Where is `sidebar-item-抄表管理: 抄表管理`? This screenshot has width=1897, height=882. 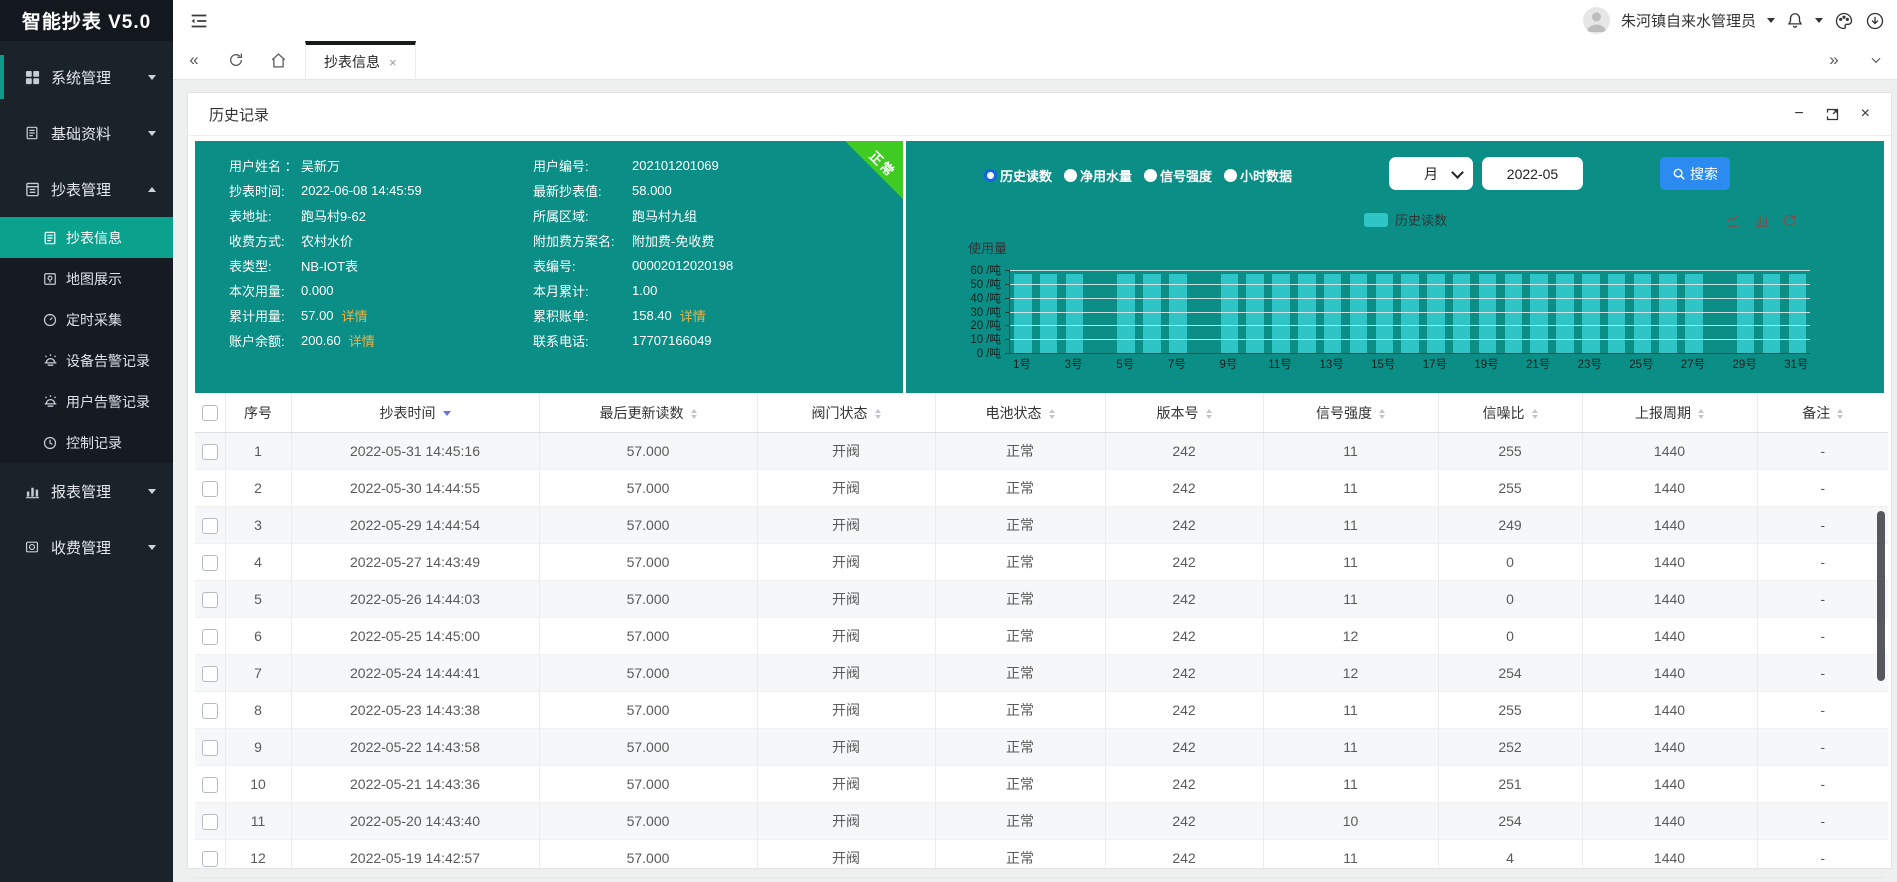
sidebar-item-抄表管理: 抄表管理 is located at coordinates (86, 189).